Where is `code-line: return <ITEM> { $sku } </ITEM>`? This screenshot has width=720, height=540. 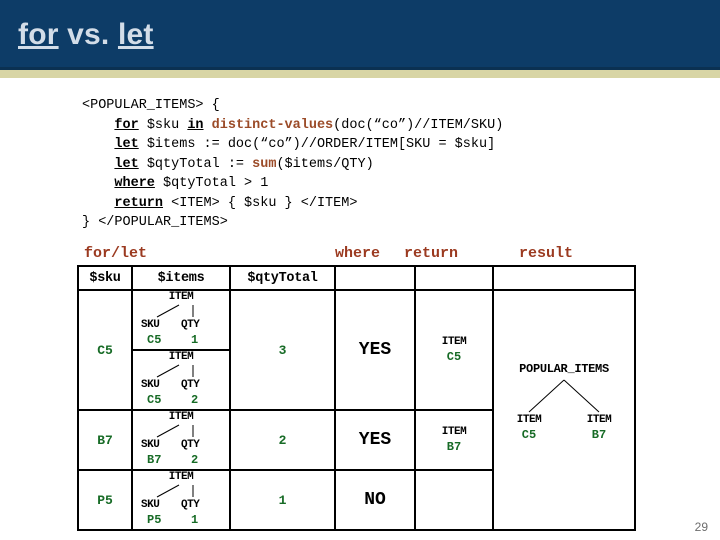
code-line: return <ITEM> { $sku } </ITEM> is located at coordinates (352, 204).